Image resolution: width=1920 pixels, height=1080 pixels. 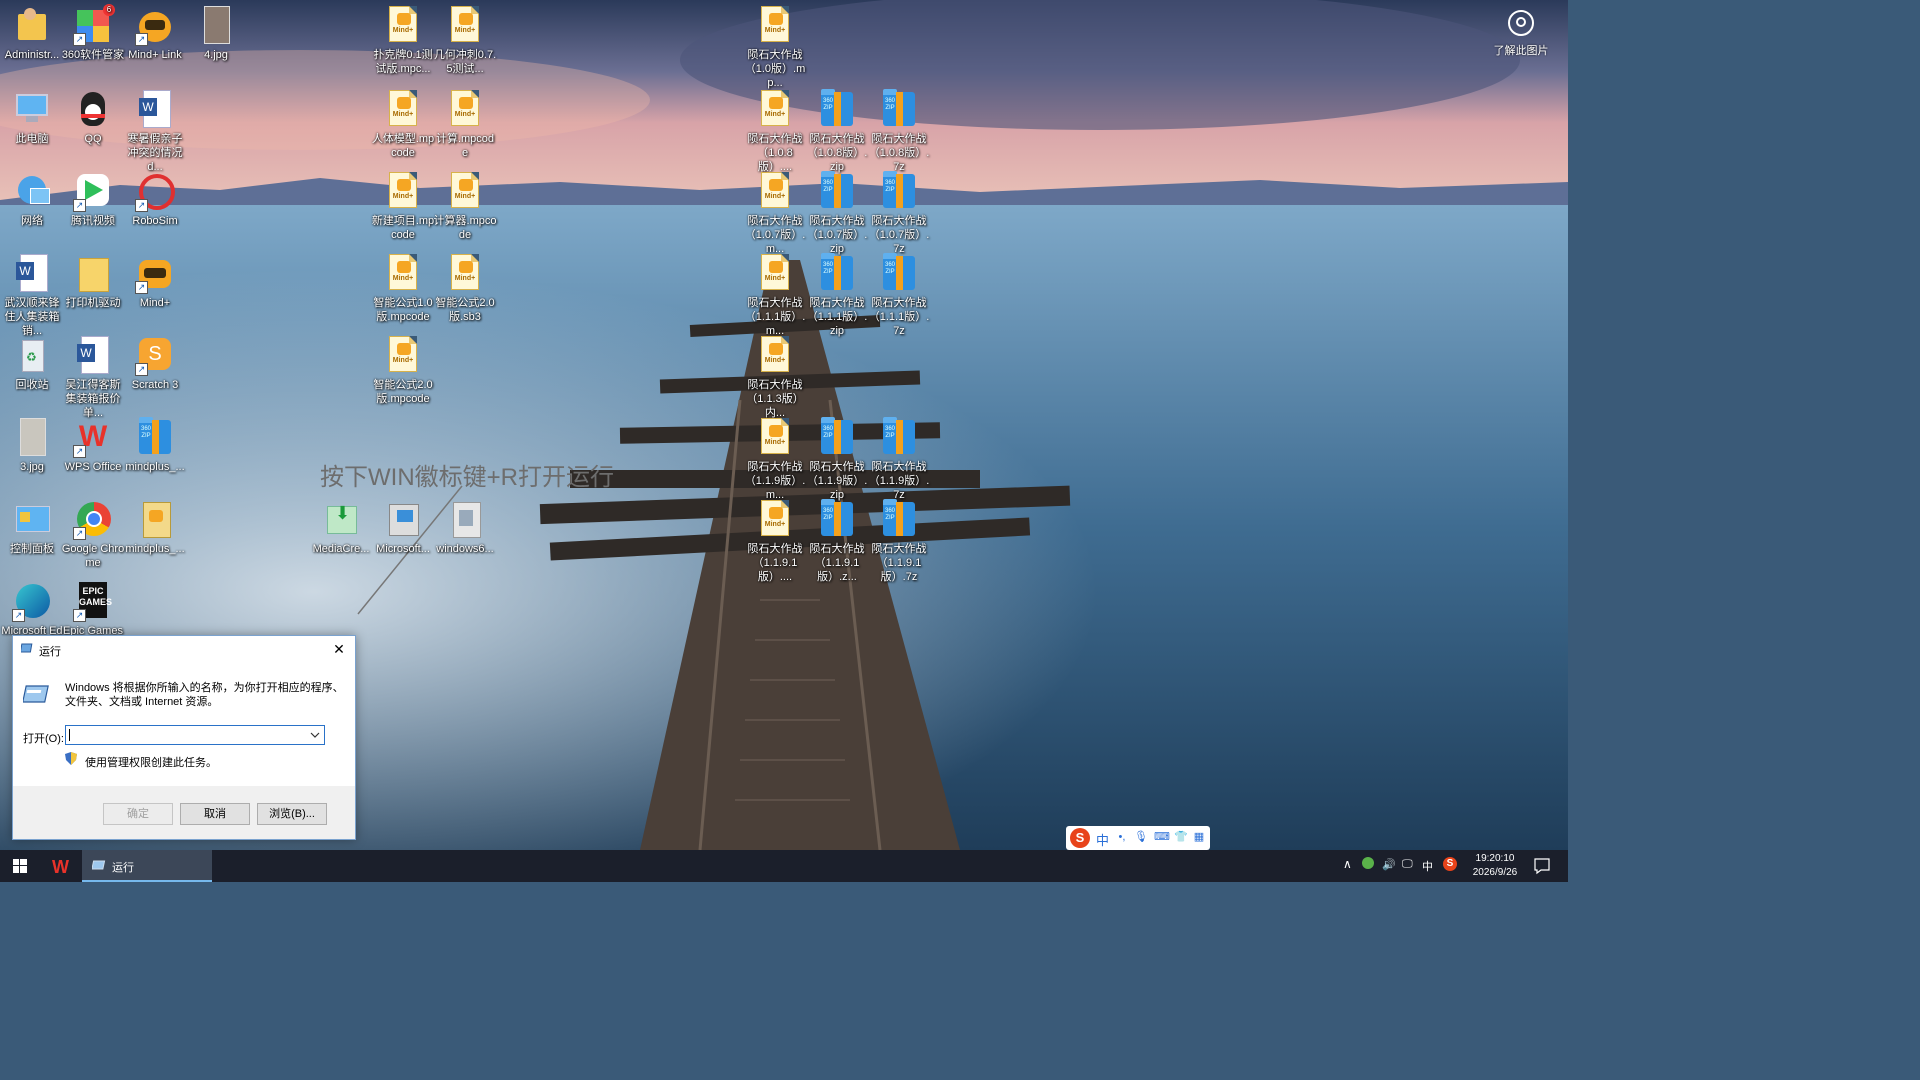 I want to click on volume-icon: 🔊, so click(x=1389, y=864).